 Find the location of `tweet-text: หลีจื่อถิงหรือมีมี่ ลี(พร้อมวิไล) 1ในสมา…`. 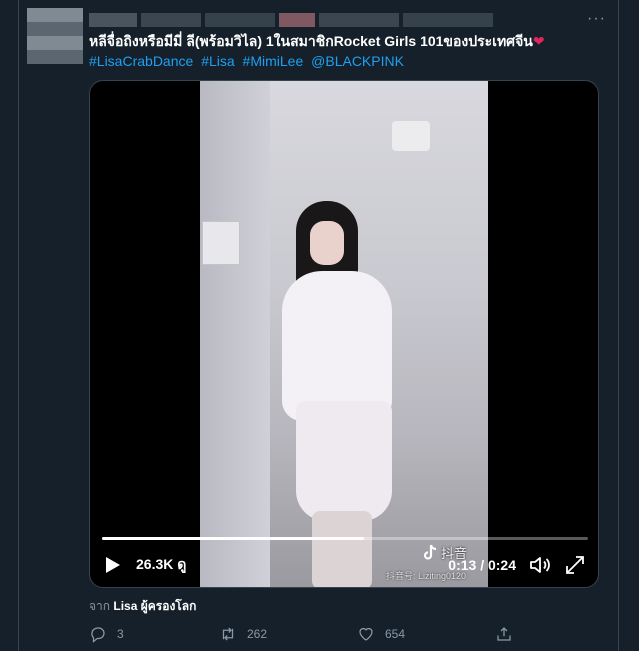

tweet-text: หลีจื่อถิงหรือมีมี่ ลี(พร้อมวิไล) 1ในสมา… is located at coordinates (349, 41).